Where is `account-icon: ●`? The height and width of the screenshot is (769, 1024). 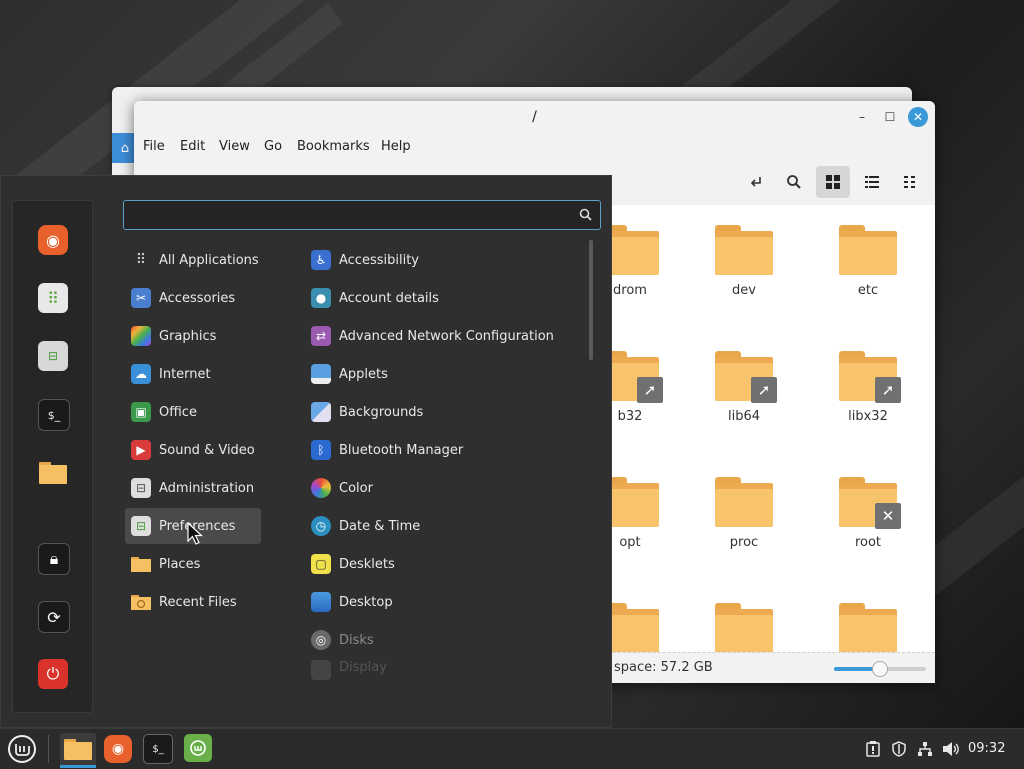 account-icon: ● is located at coordinates (321, 298).